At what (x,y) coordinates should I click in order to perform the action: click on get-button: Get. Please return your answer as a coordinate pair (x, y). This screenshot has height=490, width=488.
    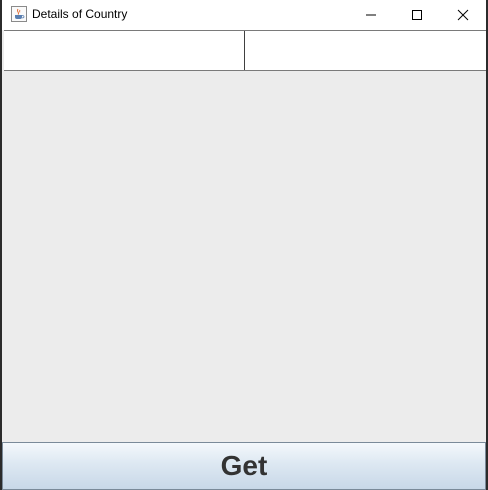
    Looking at the image, I should click on (244, 466).